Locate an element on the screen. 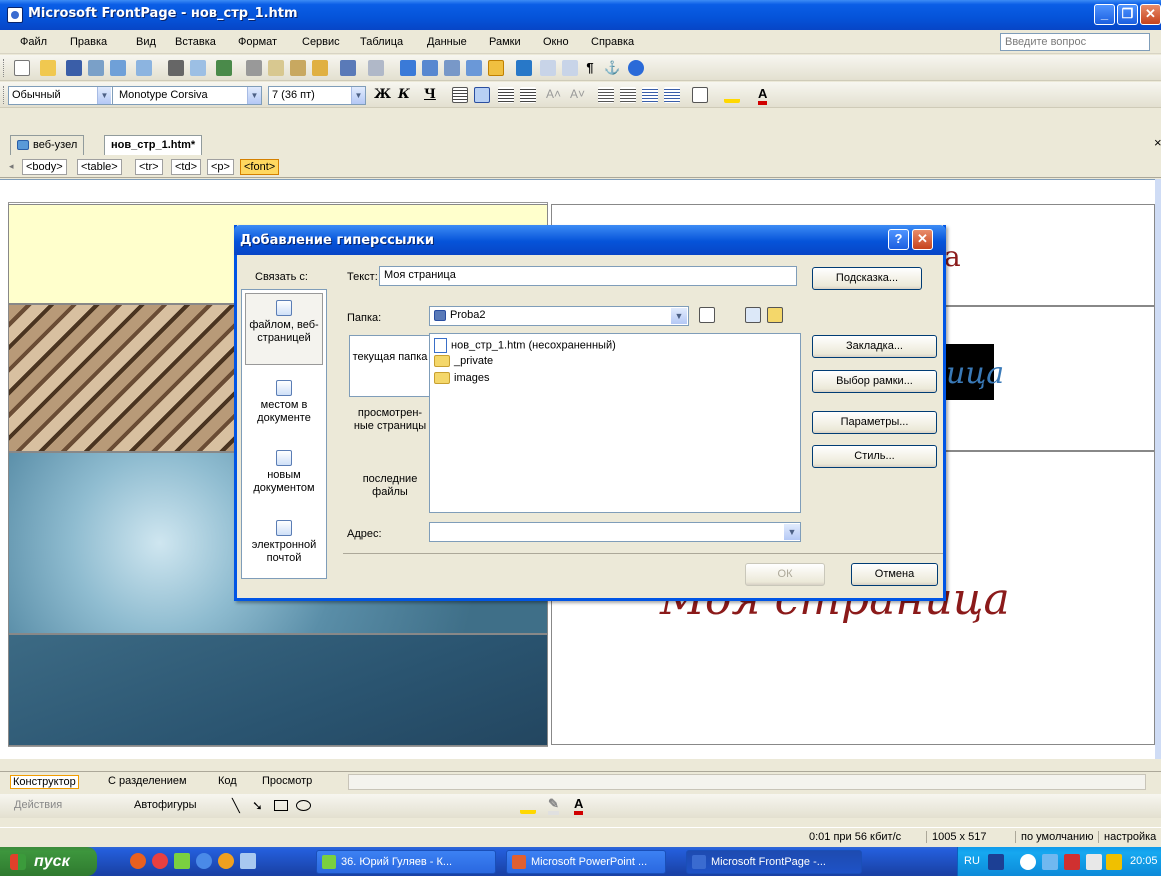 The height and width of the screenshot is (876, 1161). bulleted-list-icon is located at coordinates (628, 95).